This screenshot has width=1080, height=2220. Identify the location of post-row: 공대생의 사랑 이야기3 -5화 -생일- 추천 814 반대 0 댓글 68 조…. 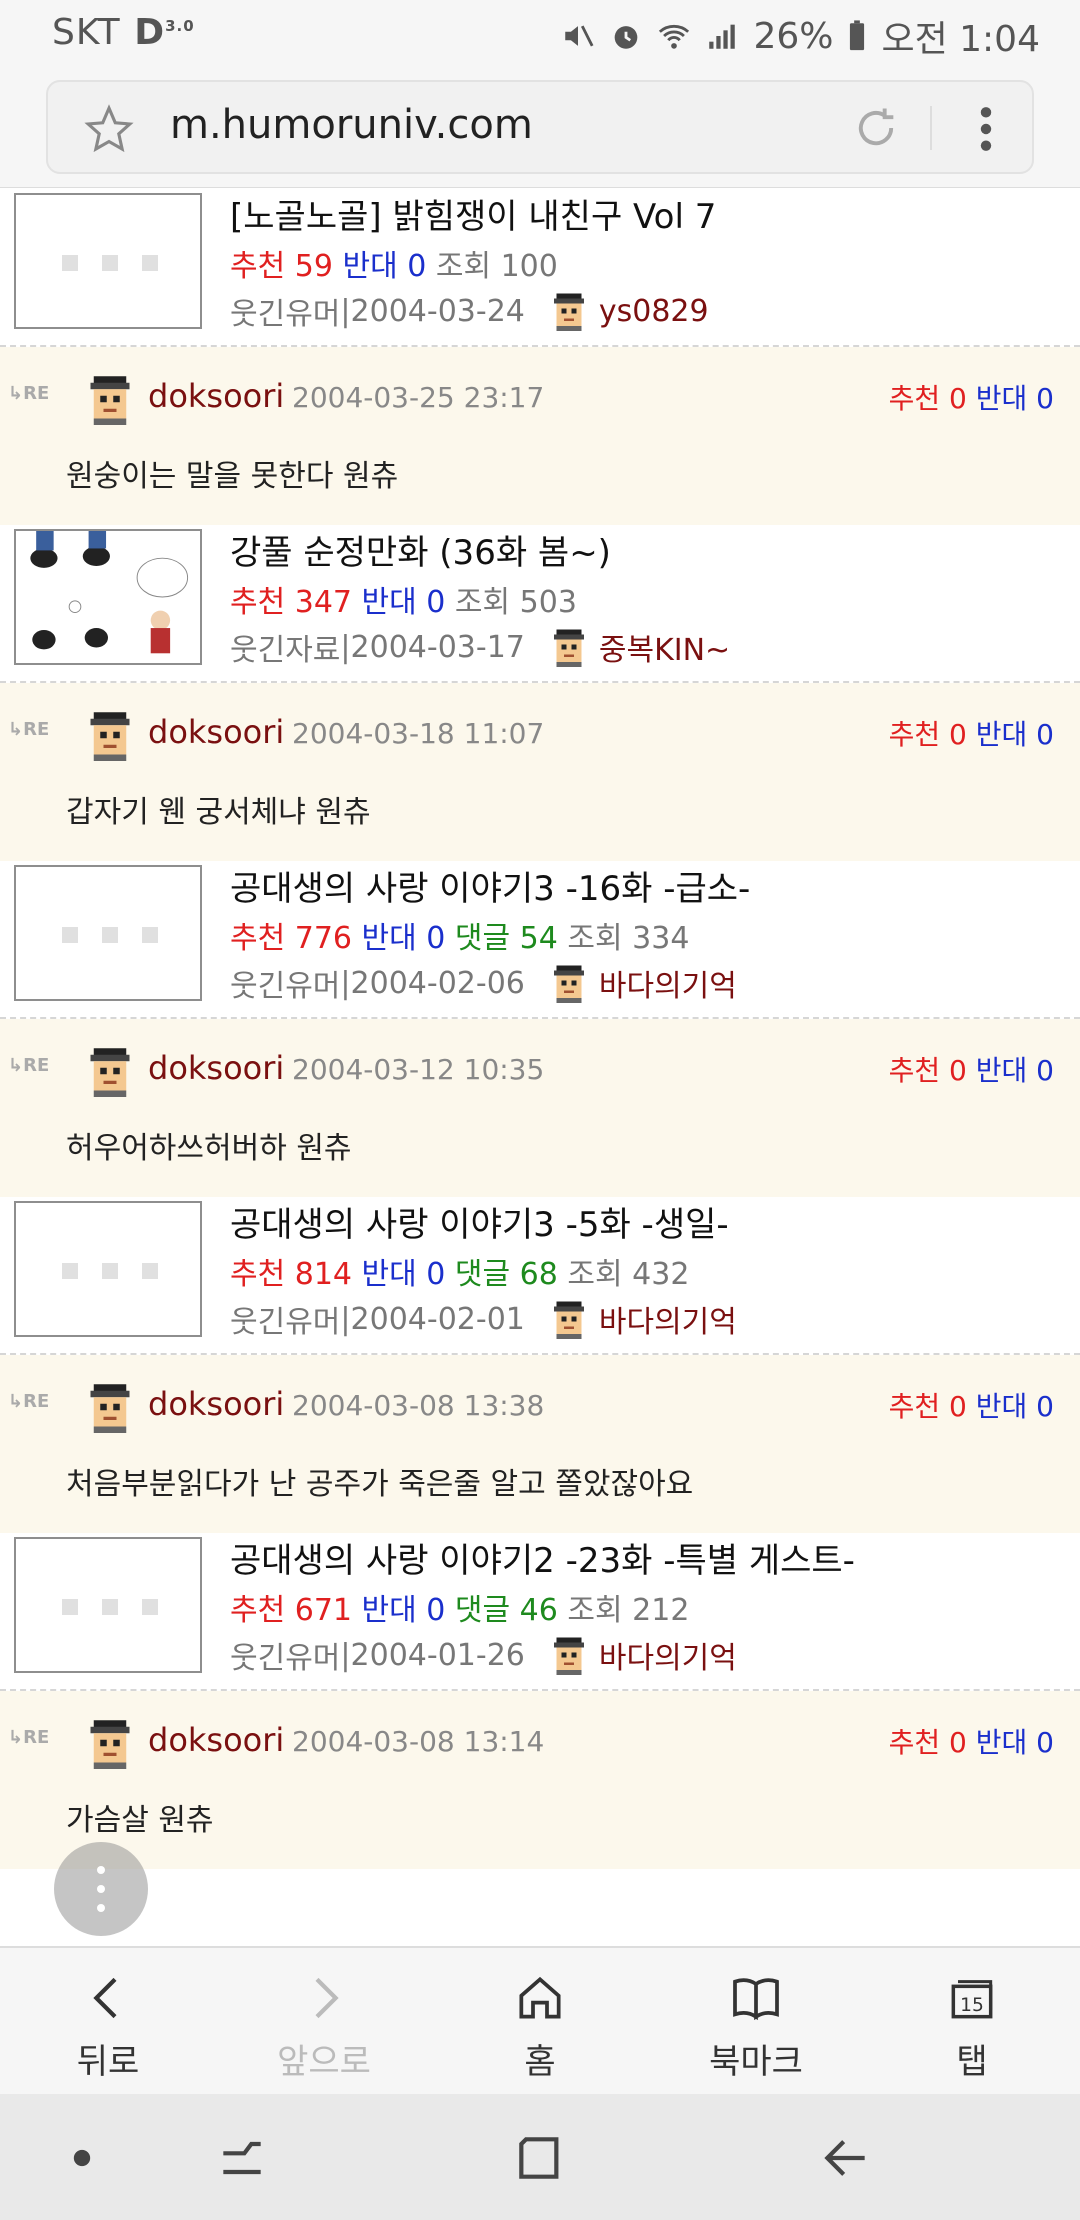
(540, 1276).